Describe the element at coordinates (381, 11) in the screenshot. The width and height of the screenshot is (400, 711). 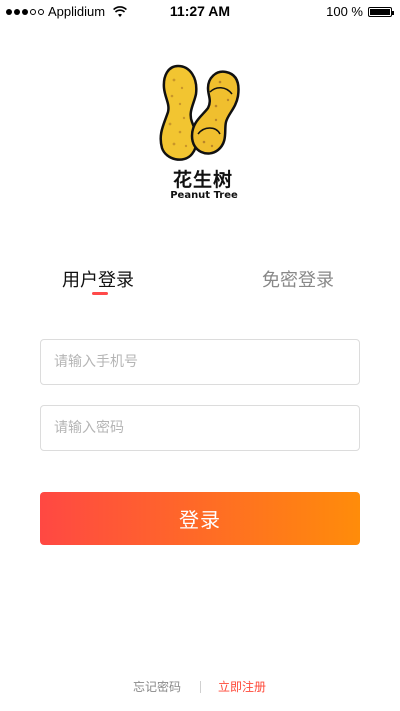
I see `battery-icon` at that location.